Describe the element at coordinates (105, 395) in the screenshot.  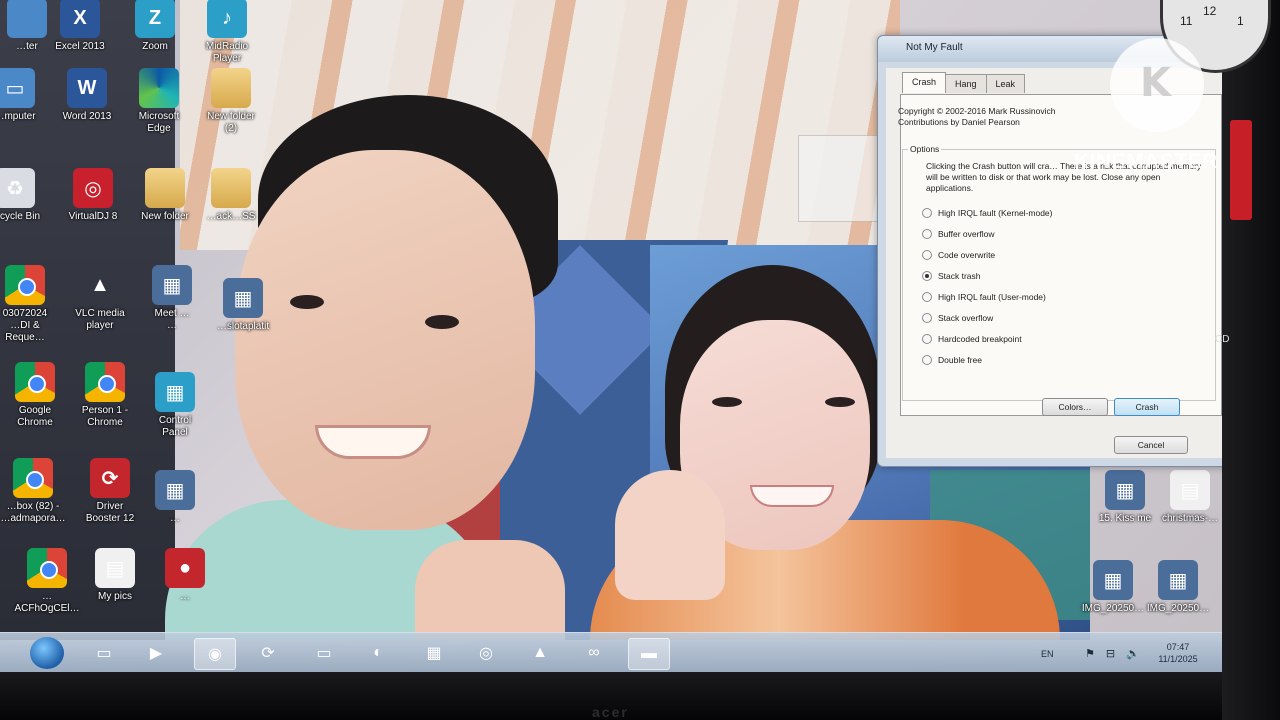
I see `desktop-icon: Person 1 - Chrome` at that location.